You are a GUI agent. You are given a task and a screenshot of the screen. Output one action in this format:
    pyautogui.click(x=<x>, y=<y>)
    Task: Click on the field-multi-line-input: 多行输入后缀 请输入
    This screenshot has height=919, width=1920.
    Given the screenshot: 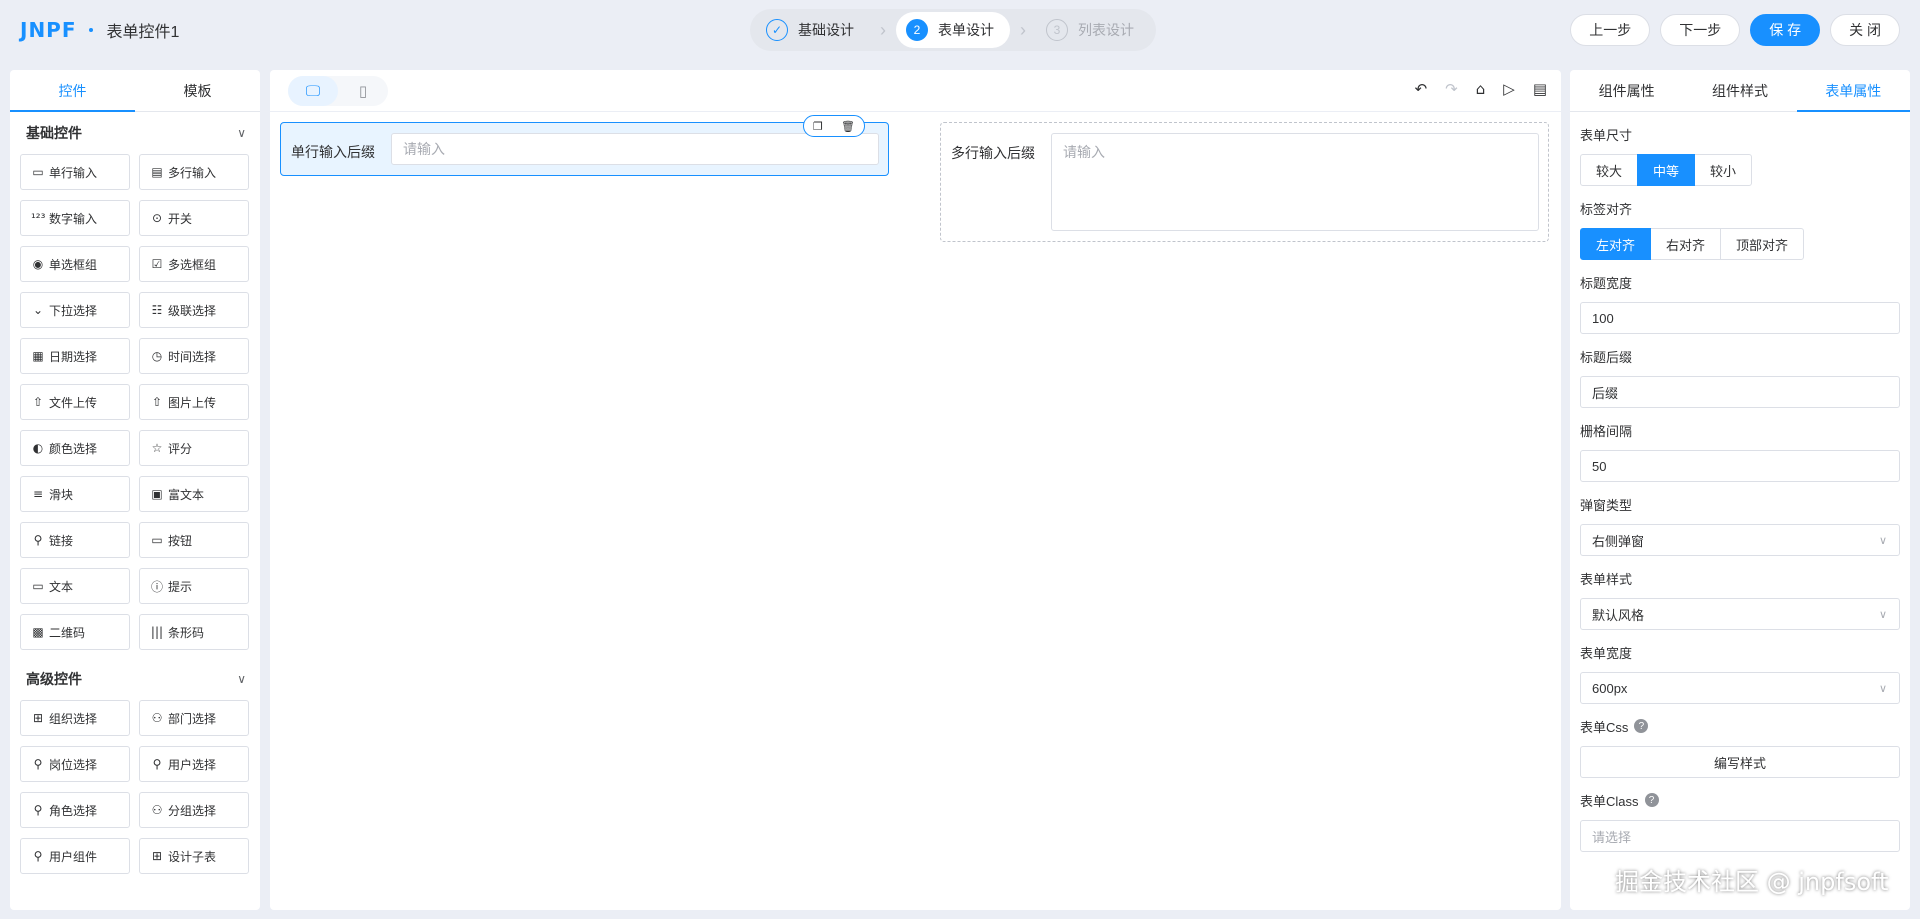 What is the action you would take?
    pyautogui.click(x=1244, y=182)
    